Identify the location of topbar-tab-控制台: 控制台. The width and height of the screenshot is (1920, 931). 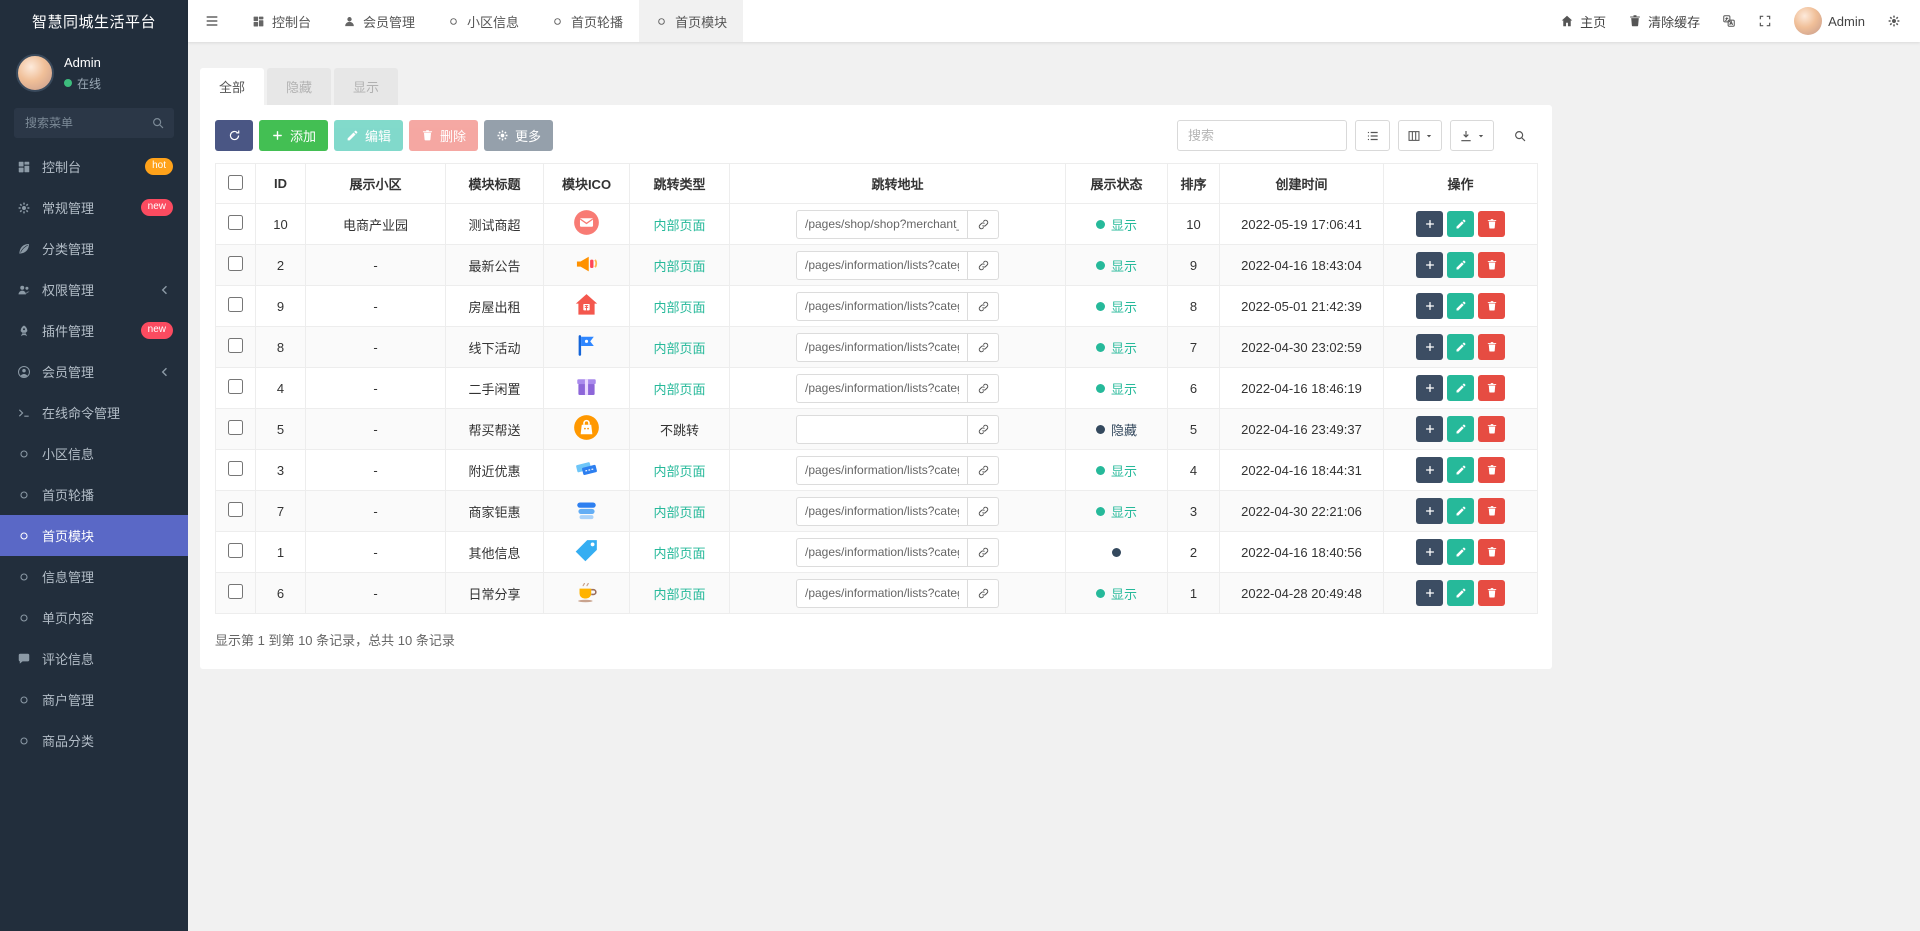
(281, 21).